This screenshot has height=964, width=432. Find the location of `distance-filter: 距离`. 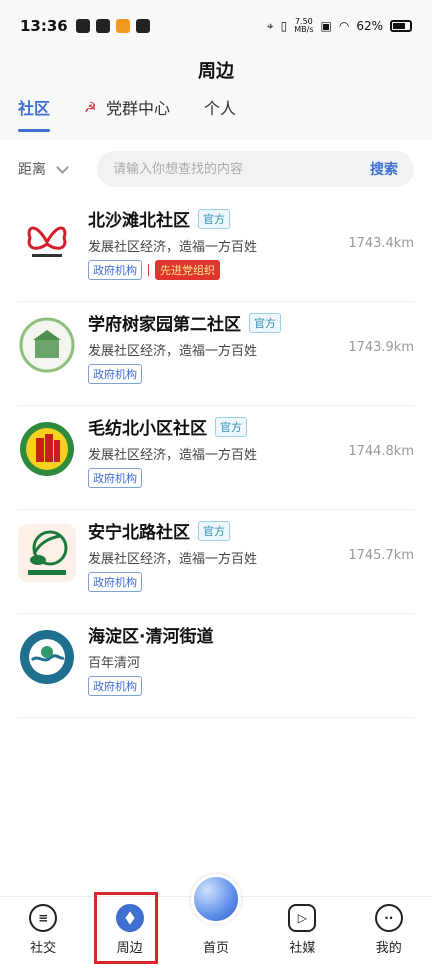

distance-filter: 距离 is located at coordinates (43, 169).